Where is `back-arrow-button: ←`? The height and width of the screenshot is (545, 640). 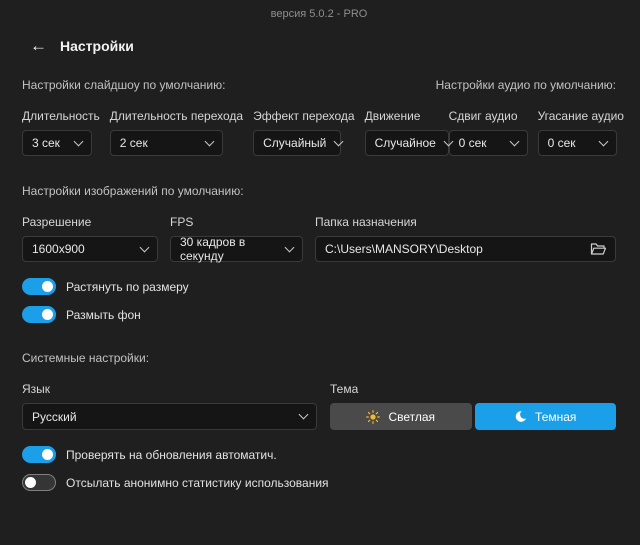
back-arrow-button: ← is located at coordinates (38, 45).